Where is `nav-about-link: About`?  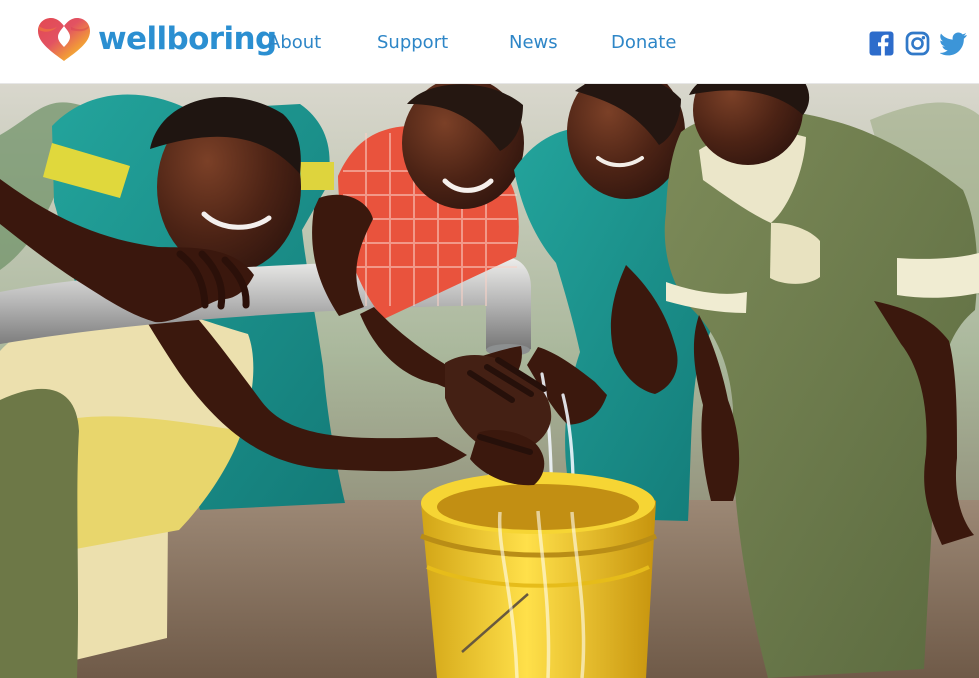 nav-about-link: About is located at coordinates (294, 43).